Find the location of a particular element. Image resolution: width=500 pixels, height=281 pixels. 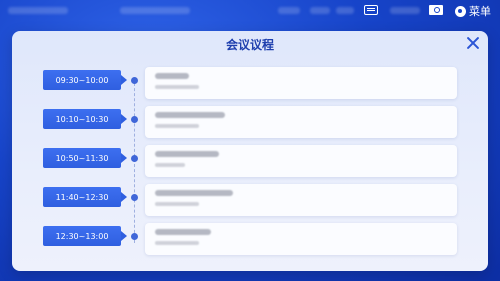

time-badge: 09:30~10:00 is located at coordinates (85, 80).